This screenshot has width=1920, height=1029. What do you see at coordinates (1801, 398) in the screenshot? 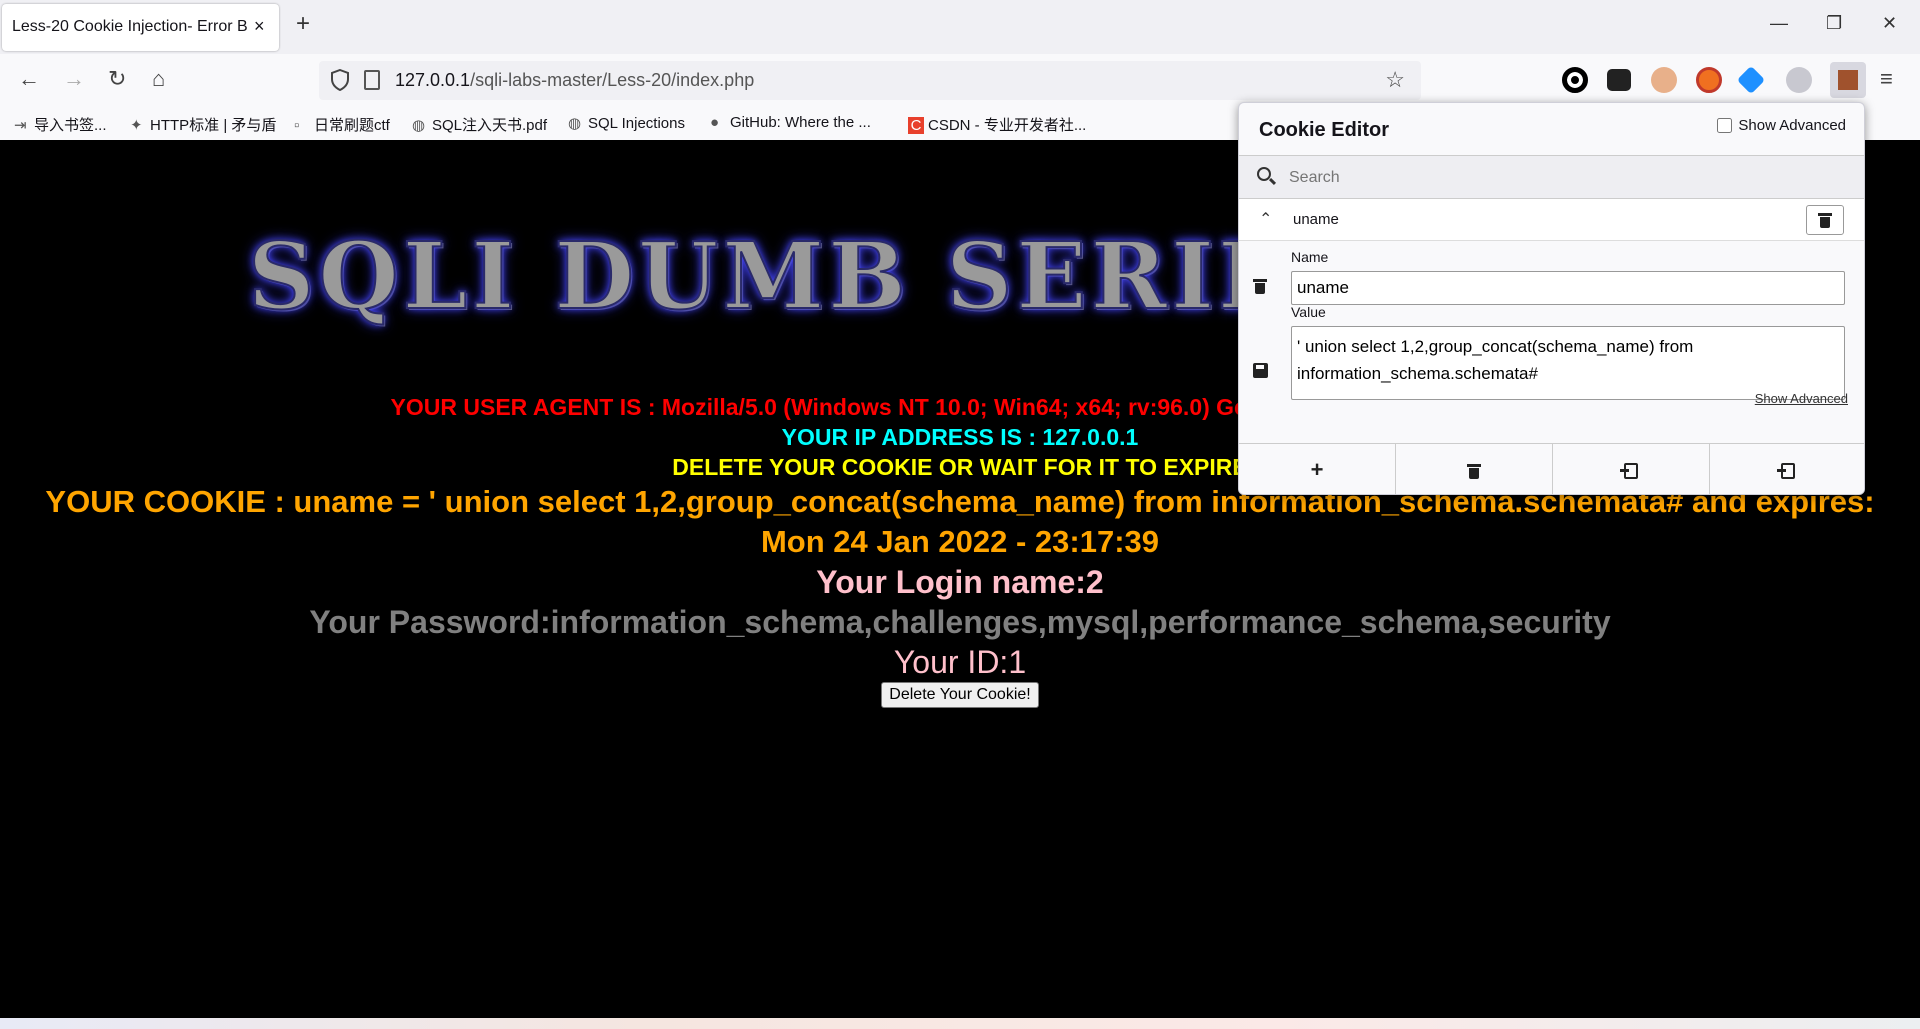
I see `show-advanced-link: Show Advanced` at bounding box center [1801, 398].